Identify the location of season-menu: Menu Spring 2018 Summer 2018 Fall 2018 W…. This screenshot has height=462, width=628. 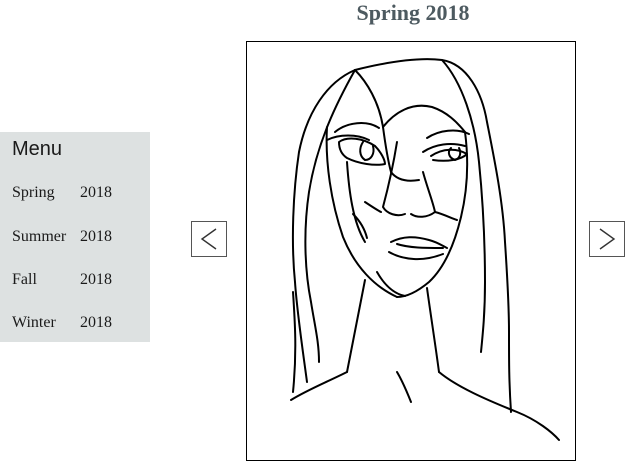
(75, 237).